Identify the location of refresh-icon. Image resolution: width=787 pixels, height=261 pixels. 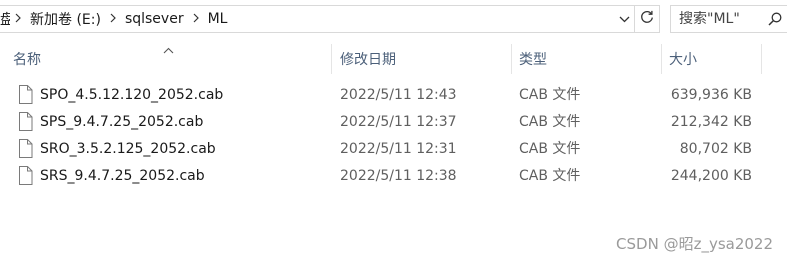
(647, 19).